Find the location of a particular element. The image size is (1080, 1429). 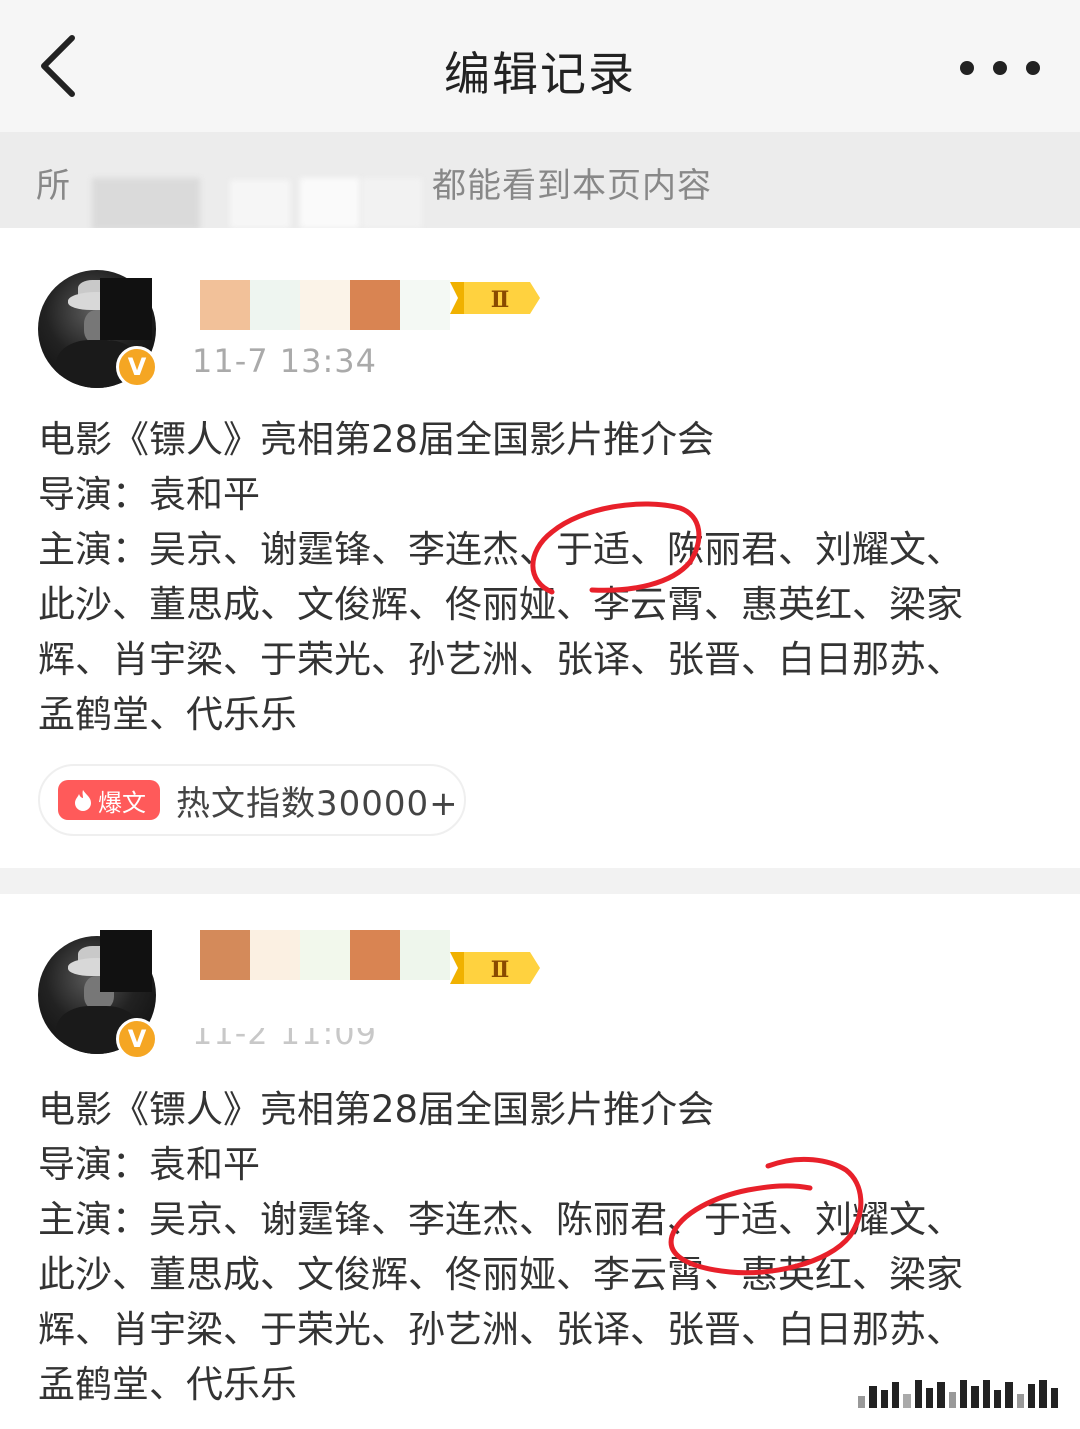

divider is located at coordinates (540, 881).